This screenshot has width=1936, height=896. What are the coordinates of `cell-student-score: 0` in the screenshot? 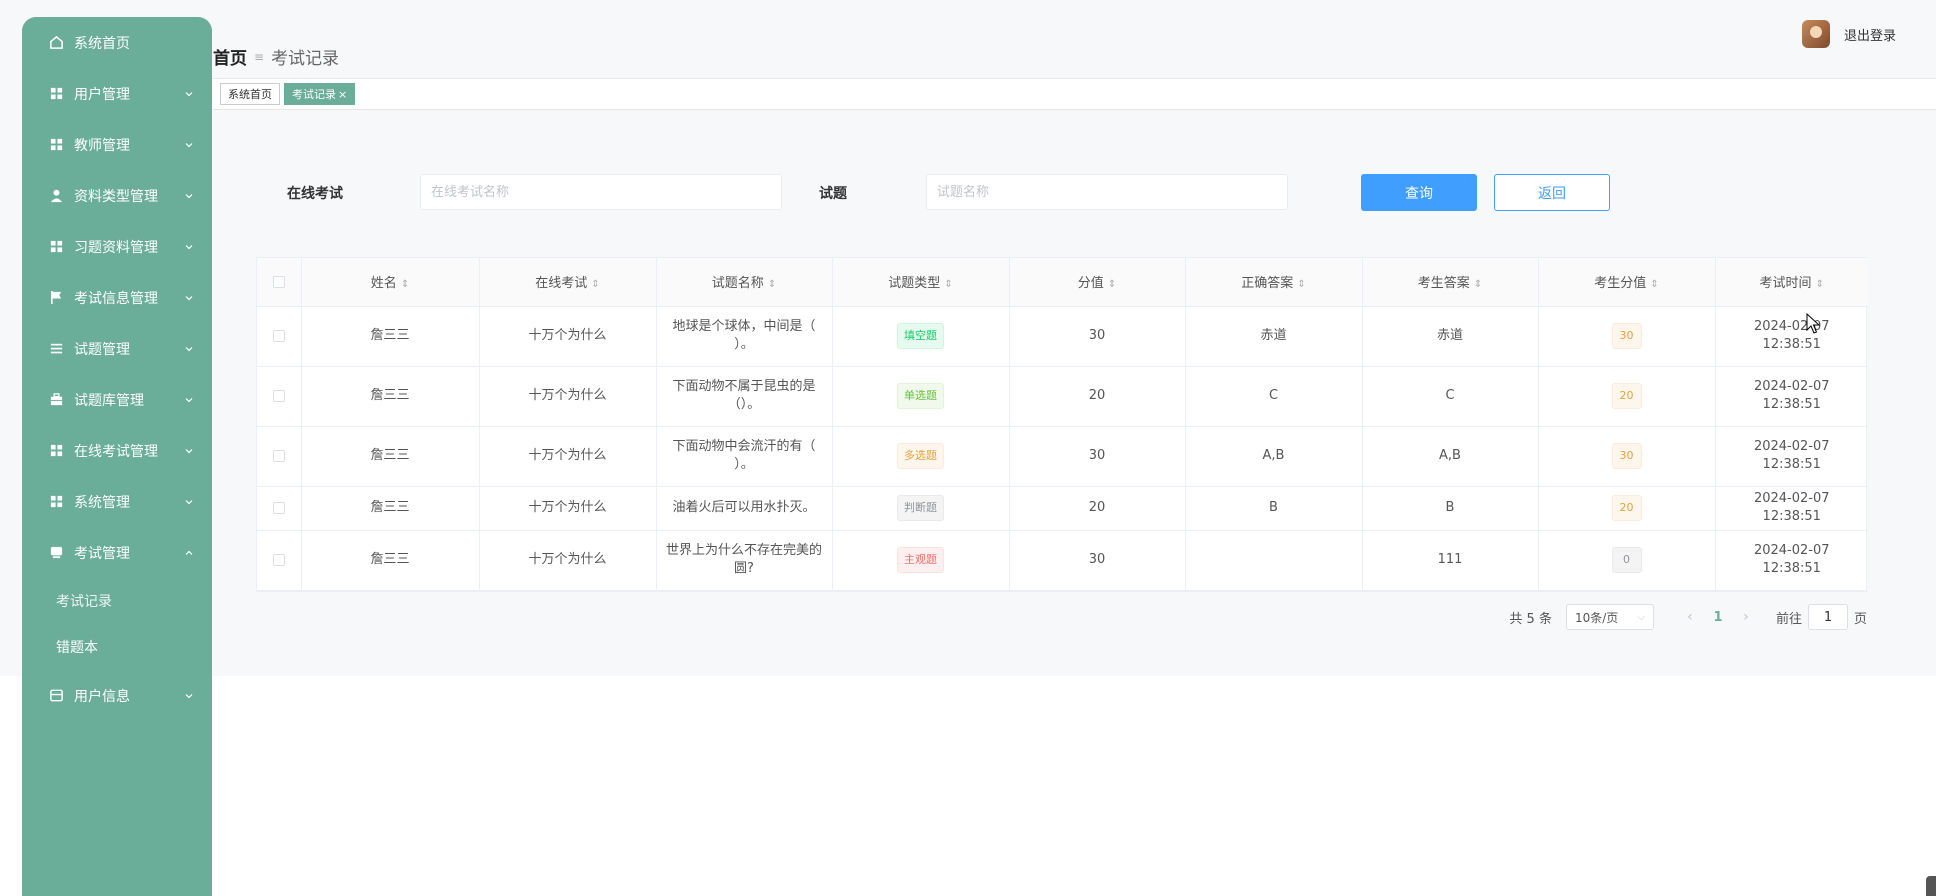 It's located at (1627, 560).